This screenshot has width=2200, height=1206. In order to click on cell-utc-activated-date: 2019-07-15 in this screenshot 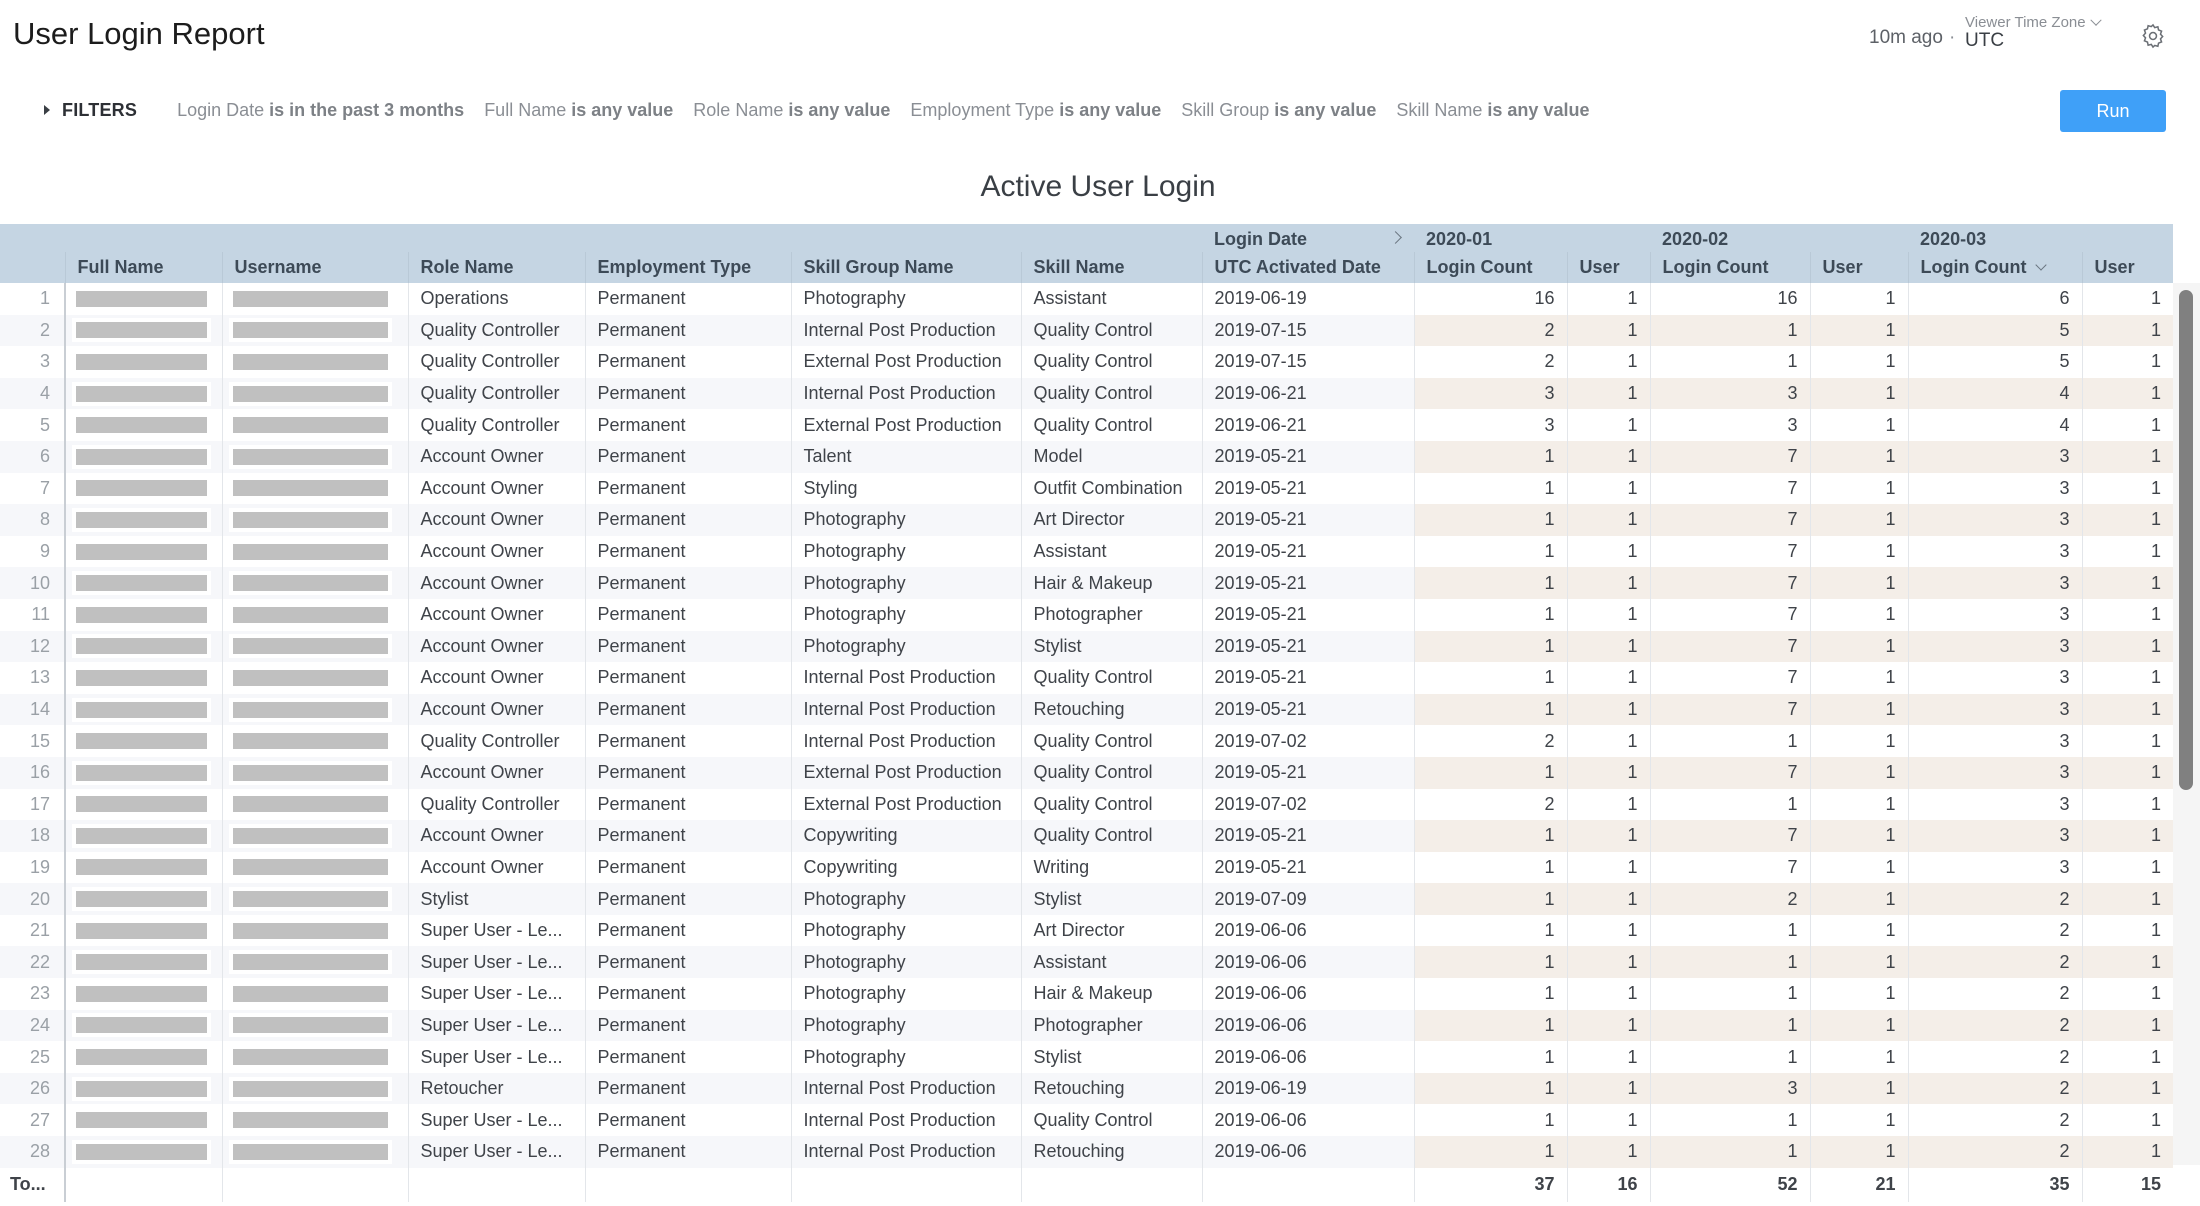, I will do `click(1308, 362)`.